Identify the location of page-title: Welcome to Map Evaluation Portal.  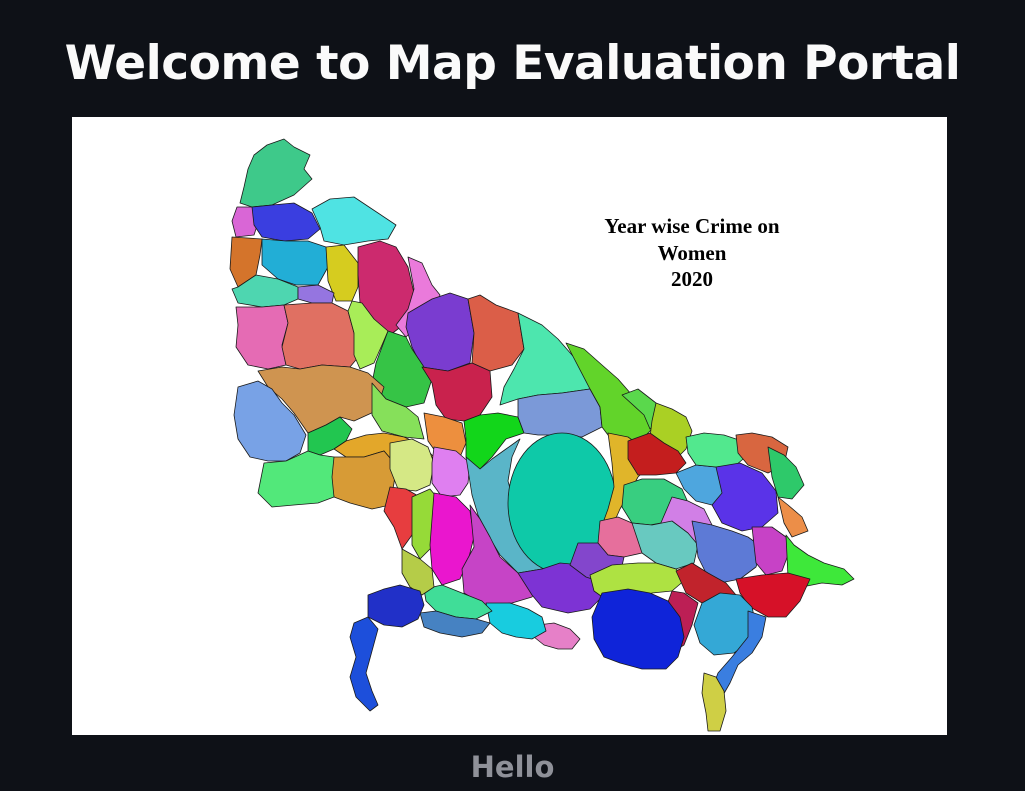
(512, 63).